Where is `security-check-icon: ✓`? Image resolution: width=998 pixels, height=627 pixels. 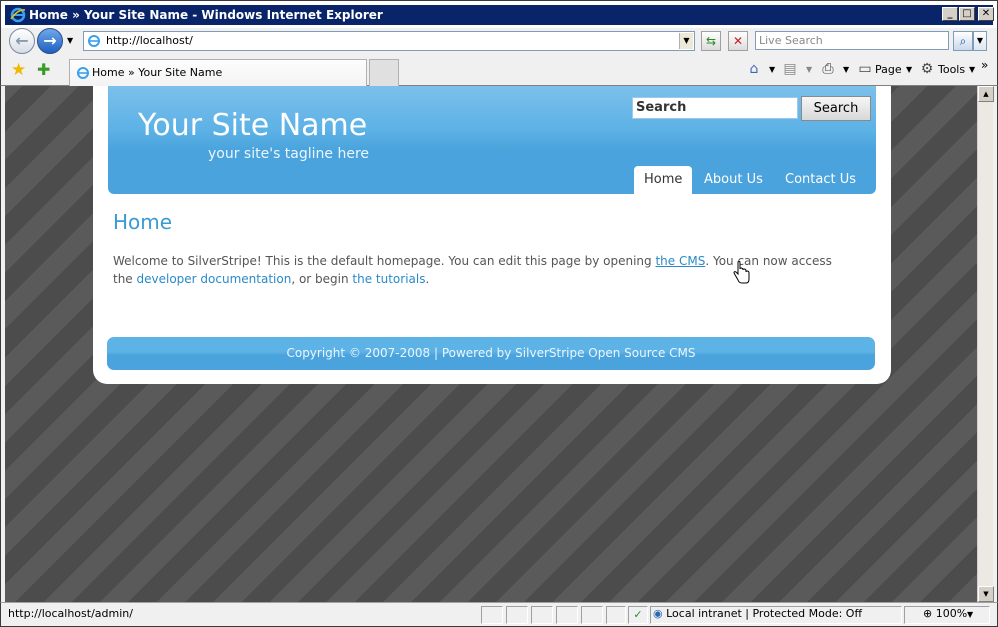 security-check-icon: ✓ is located at coordinates (638, 615).